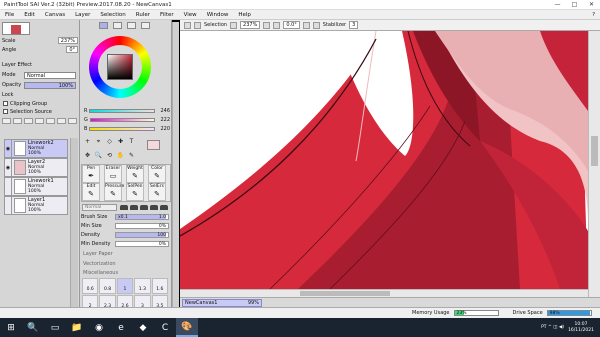 This screenshot has width=600, height=337. What do you see at coordinates (594, 151) in the screenshot?
I see `vertical-scroll-thumb` at bounding box center [594, 151].